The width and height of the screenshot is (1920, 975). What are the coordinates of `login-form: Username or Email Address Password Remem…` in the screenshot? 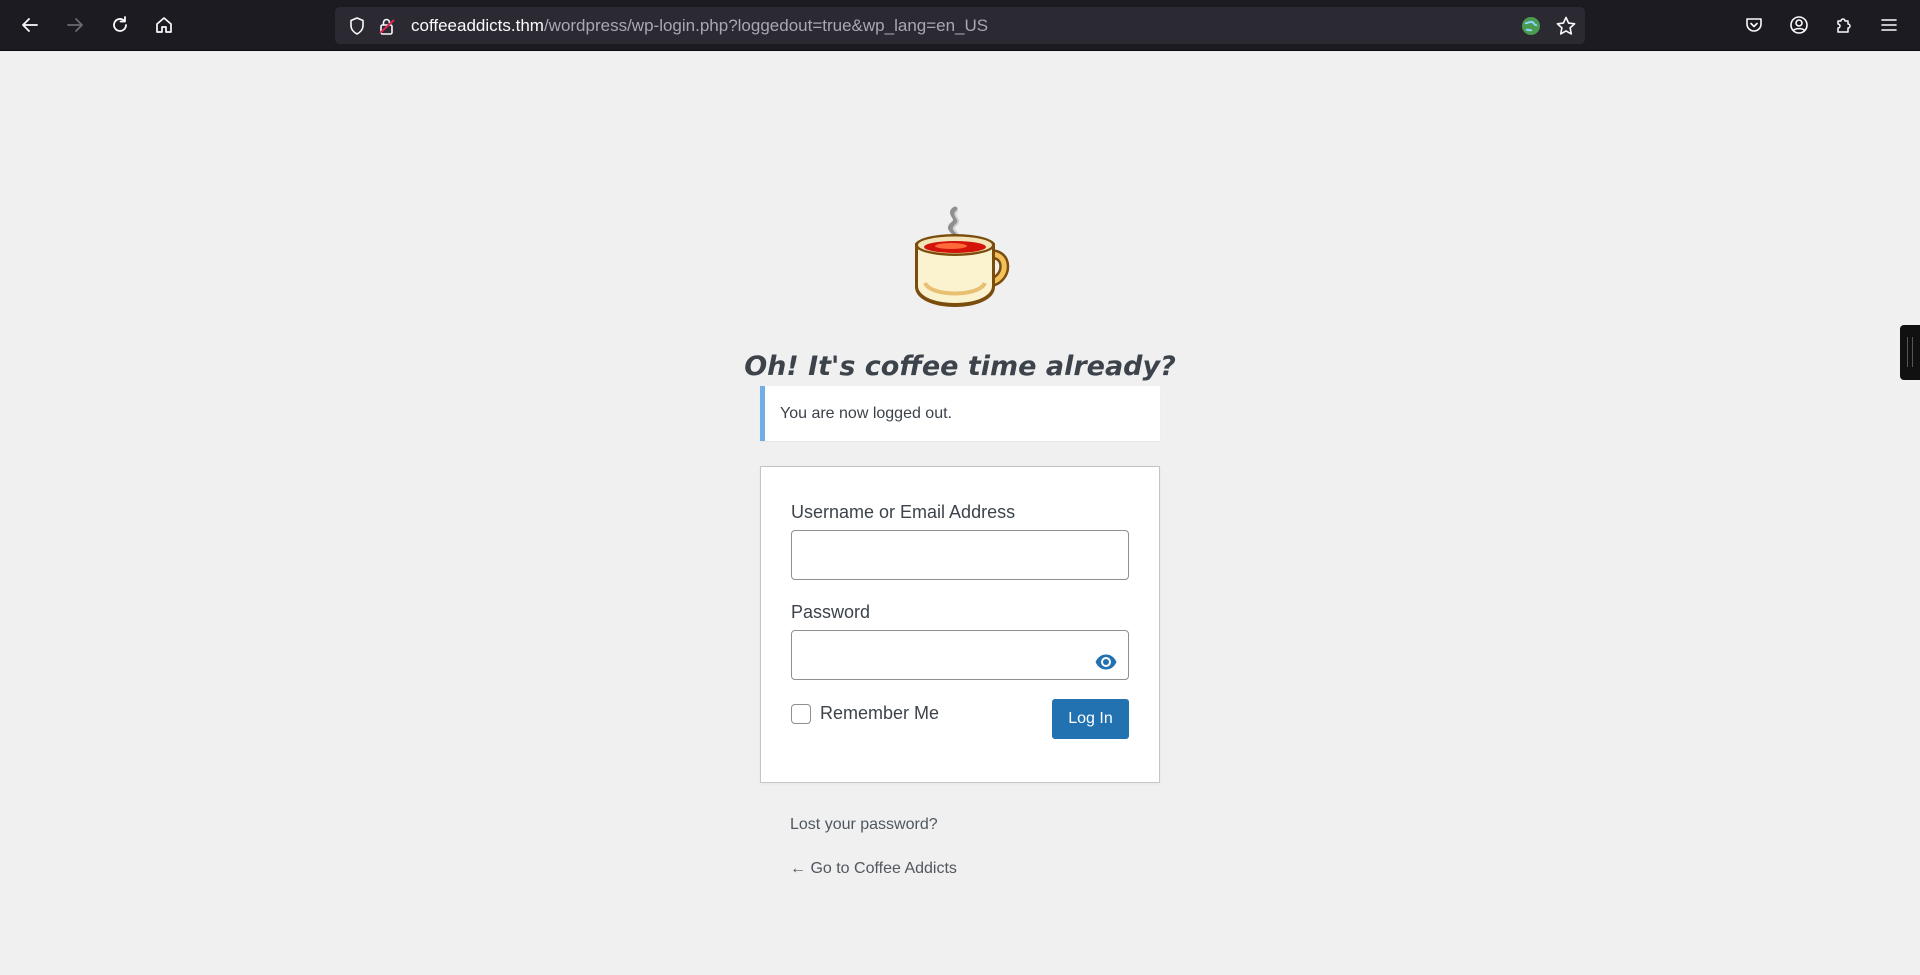 It's located at (960, 624).